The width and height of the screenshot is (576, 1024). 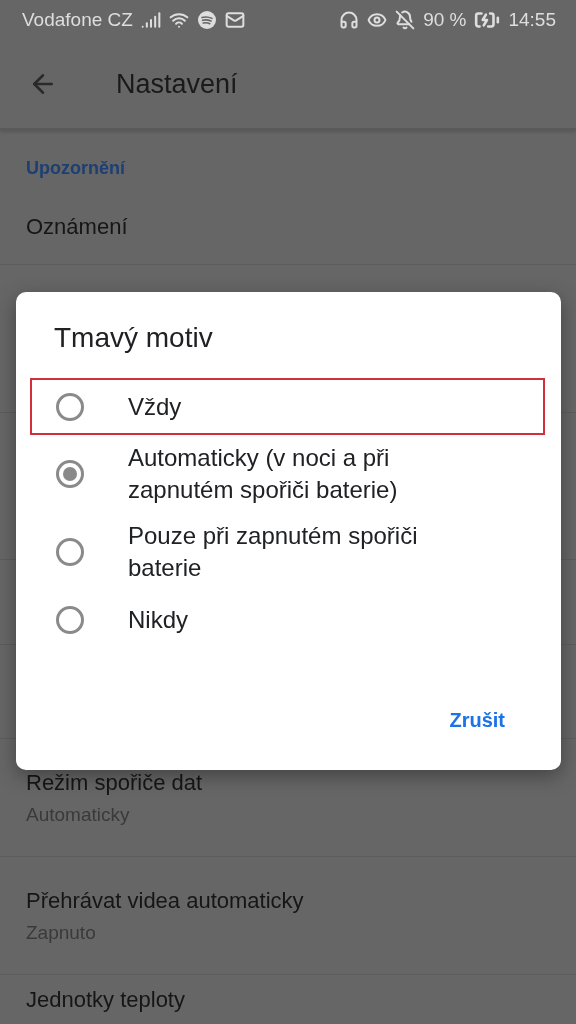 I want to click on settings-item: Jednotky teploty, so click(x=288, y=999).